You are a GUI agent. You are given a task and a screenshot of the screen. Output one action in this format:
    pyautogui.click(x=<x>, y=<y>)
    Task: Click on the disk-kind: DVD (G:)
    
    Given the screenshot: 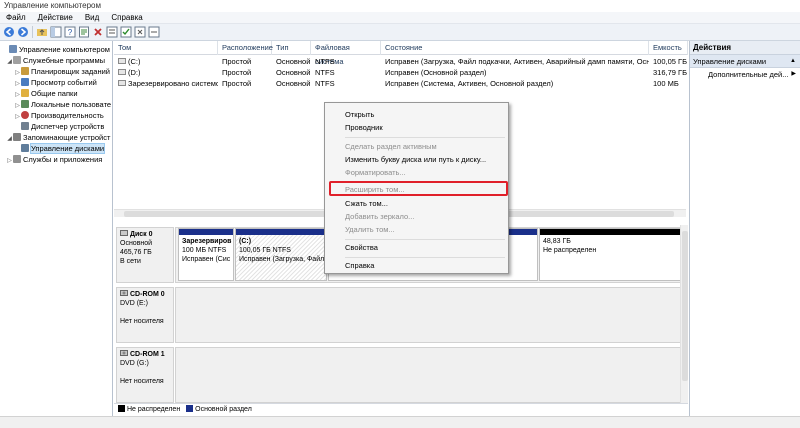 What is the action you would take?
    pyautogui.click(x=134, y=363)
    